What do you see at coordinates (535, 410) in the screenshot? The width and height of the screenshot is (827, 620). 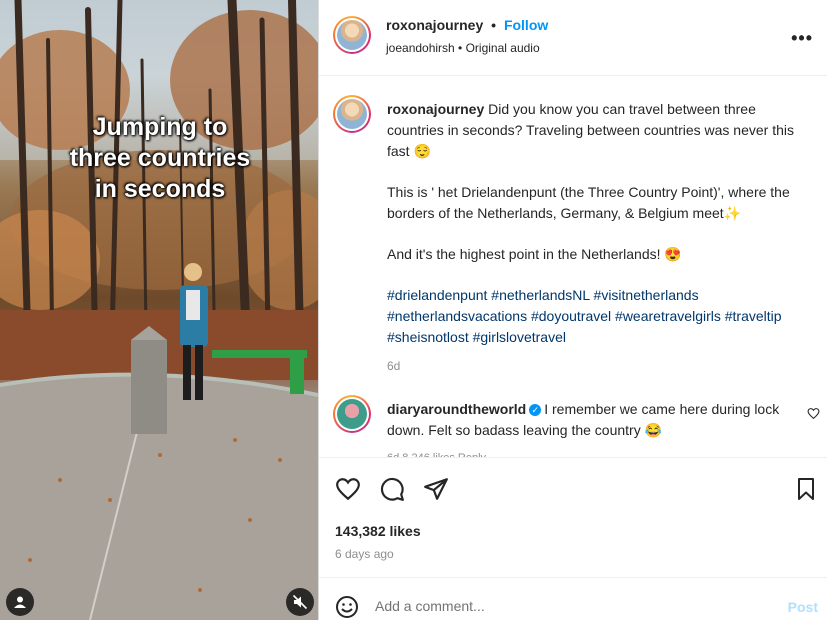 I see `verified-badge-icon: ✓` at bounding box center [535, 410].